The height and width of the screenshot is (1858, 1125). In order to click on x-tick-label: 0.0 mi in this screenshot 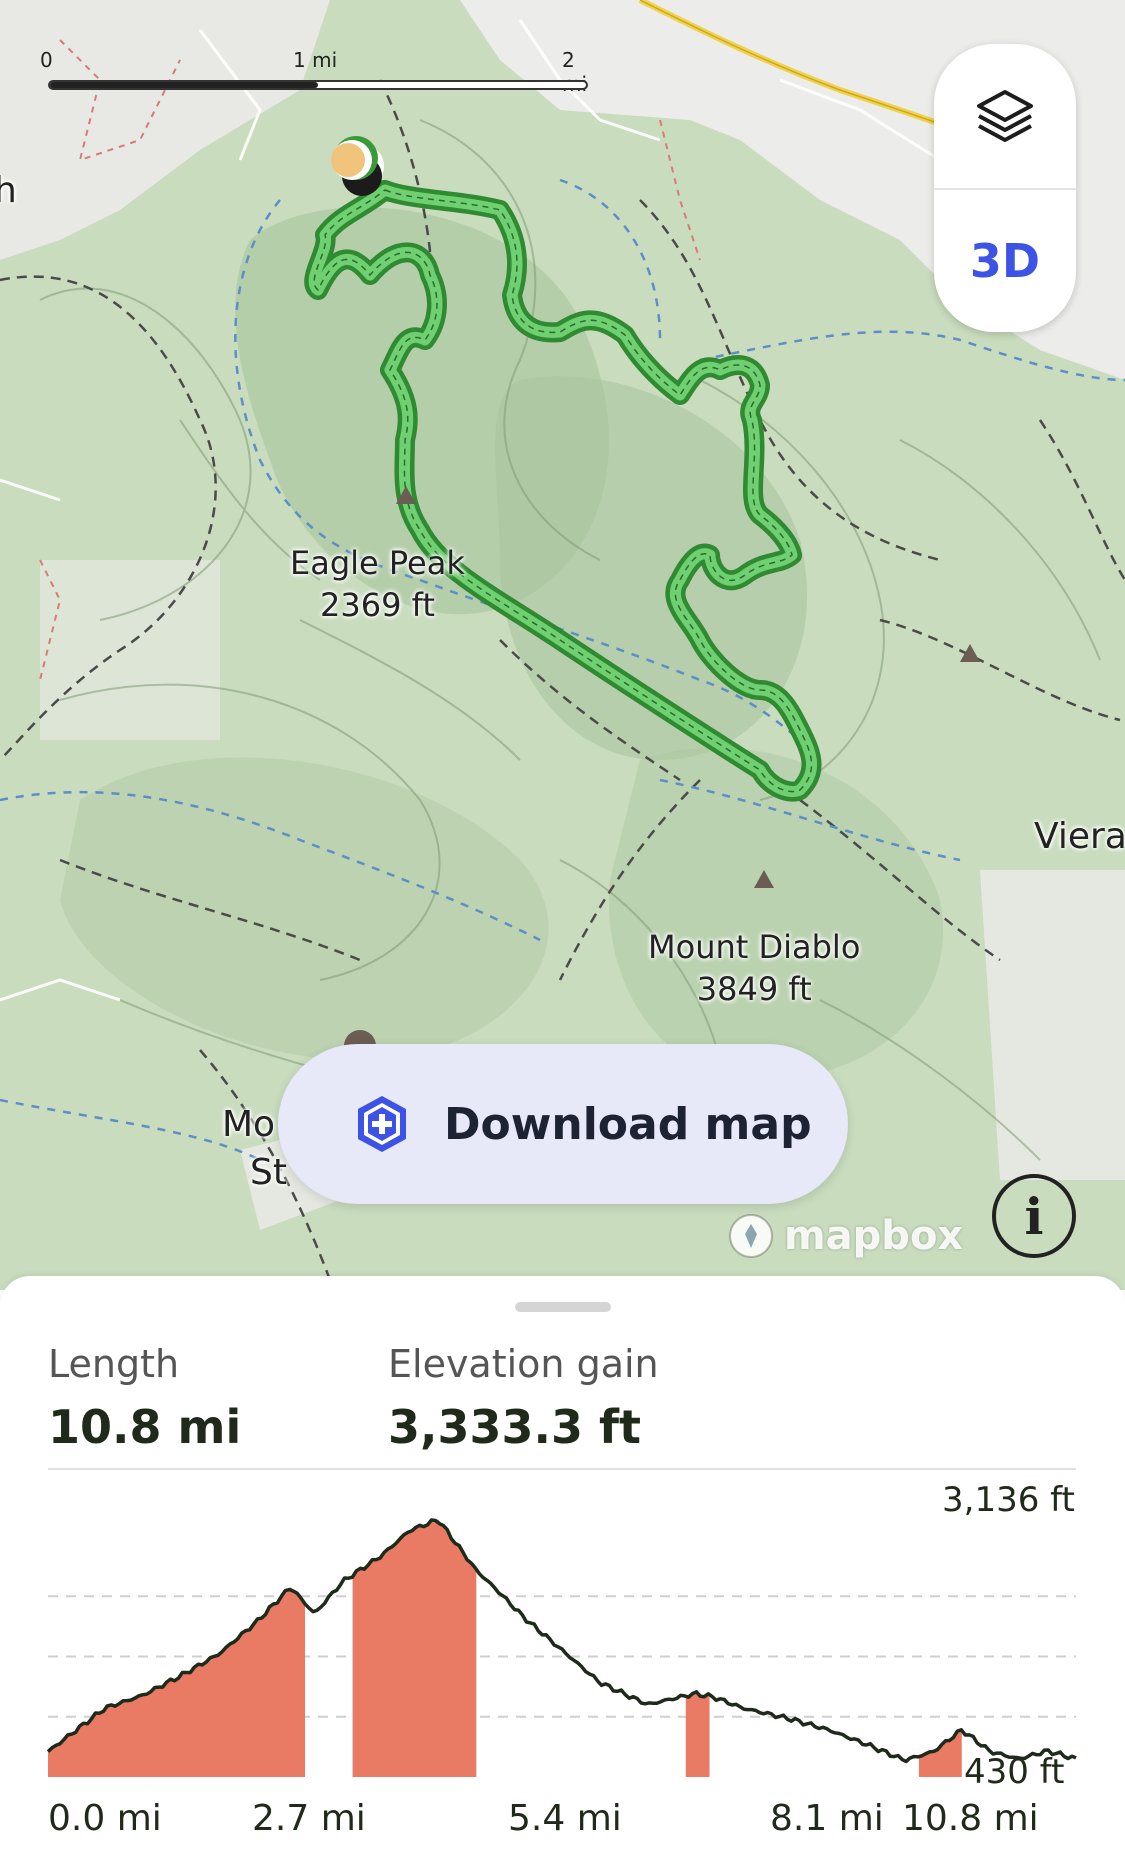, I will do `click(105, 1818)`.